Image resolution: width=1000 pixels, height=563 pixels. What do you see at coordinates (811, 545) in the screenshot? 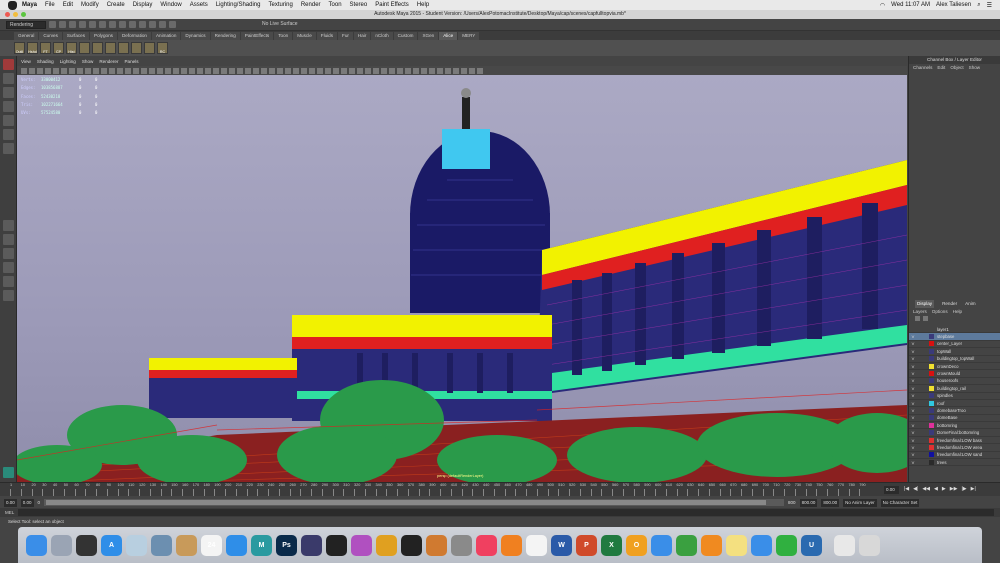
I see `unity-icon: U` at bounding box center [811, 545].